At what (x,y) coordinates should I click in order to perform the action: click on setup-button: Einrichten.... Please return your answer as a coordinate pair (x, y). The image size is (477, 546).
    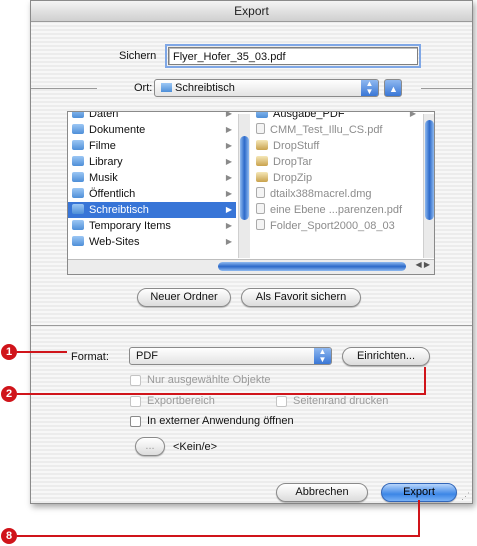
    Looking at the image, I should click on (386, 356).